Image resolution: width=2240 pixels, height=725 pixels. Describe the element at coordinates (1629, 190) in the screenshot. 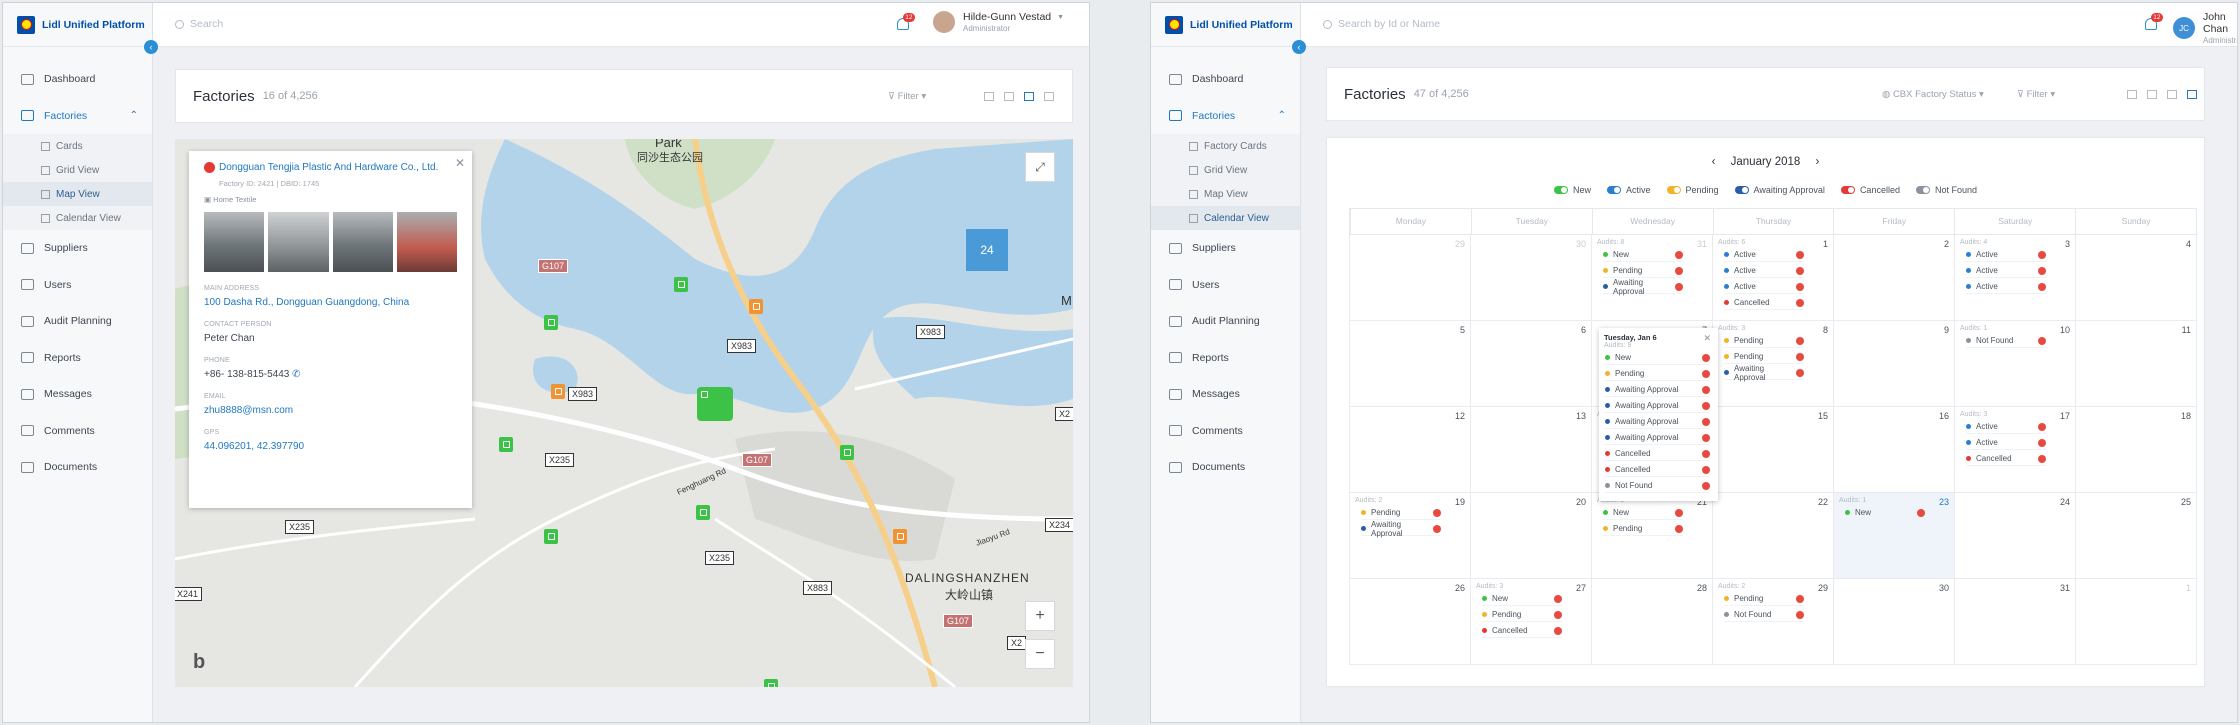

I see `legend-toggle: Active` at that location.